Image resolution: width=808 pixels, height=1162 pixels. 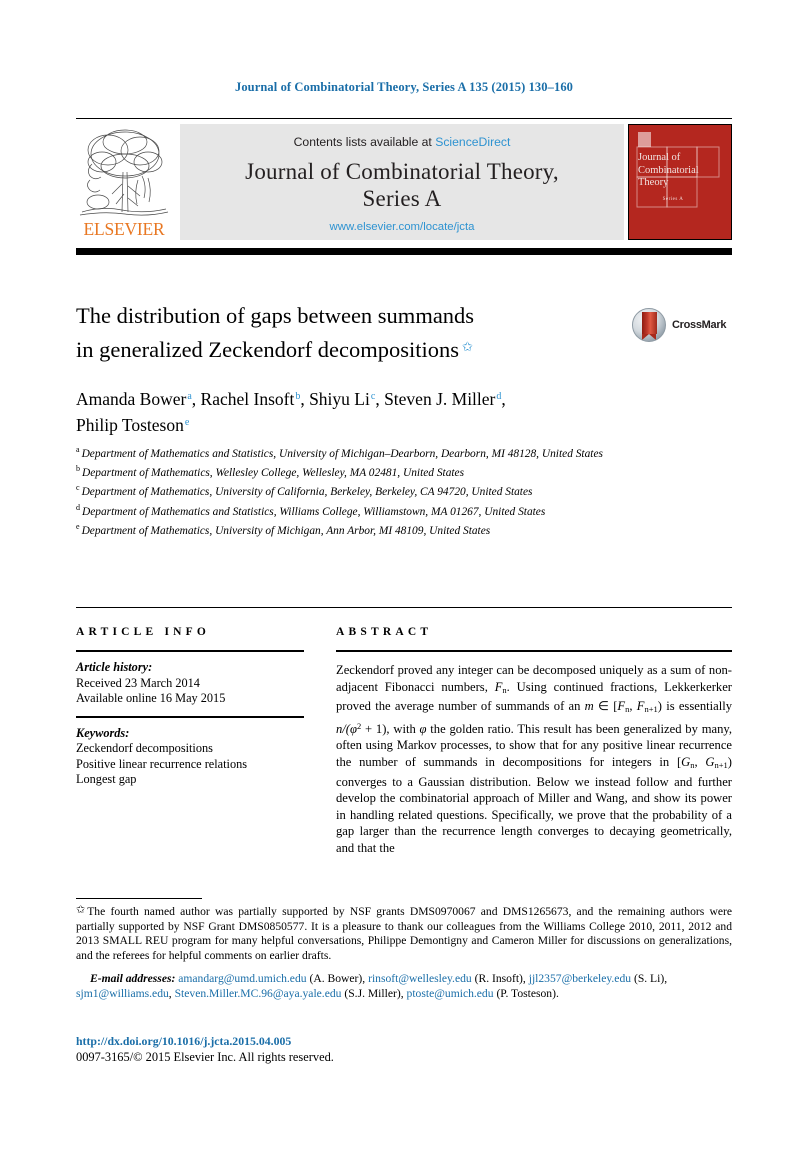 What do you see at coordinates (402, 227) in the screenshot?
I see `journal-url-link: www.elsevier.com/locate/jcta` at bounding box center [402, 227].